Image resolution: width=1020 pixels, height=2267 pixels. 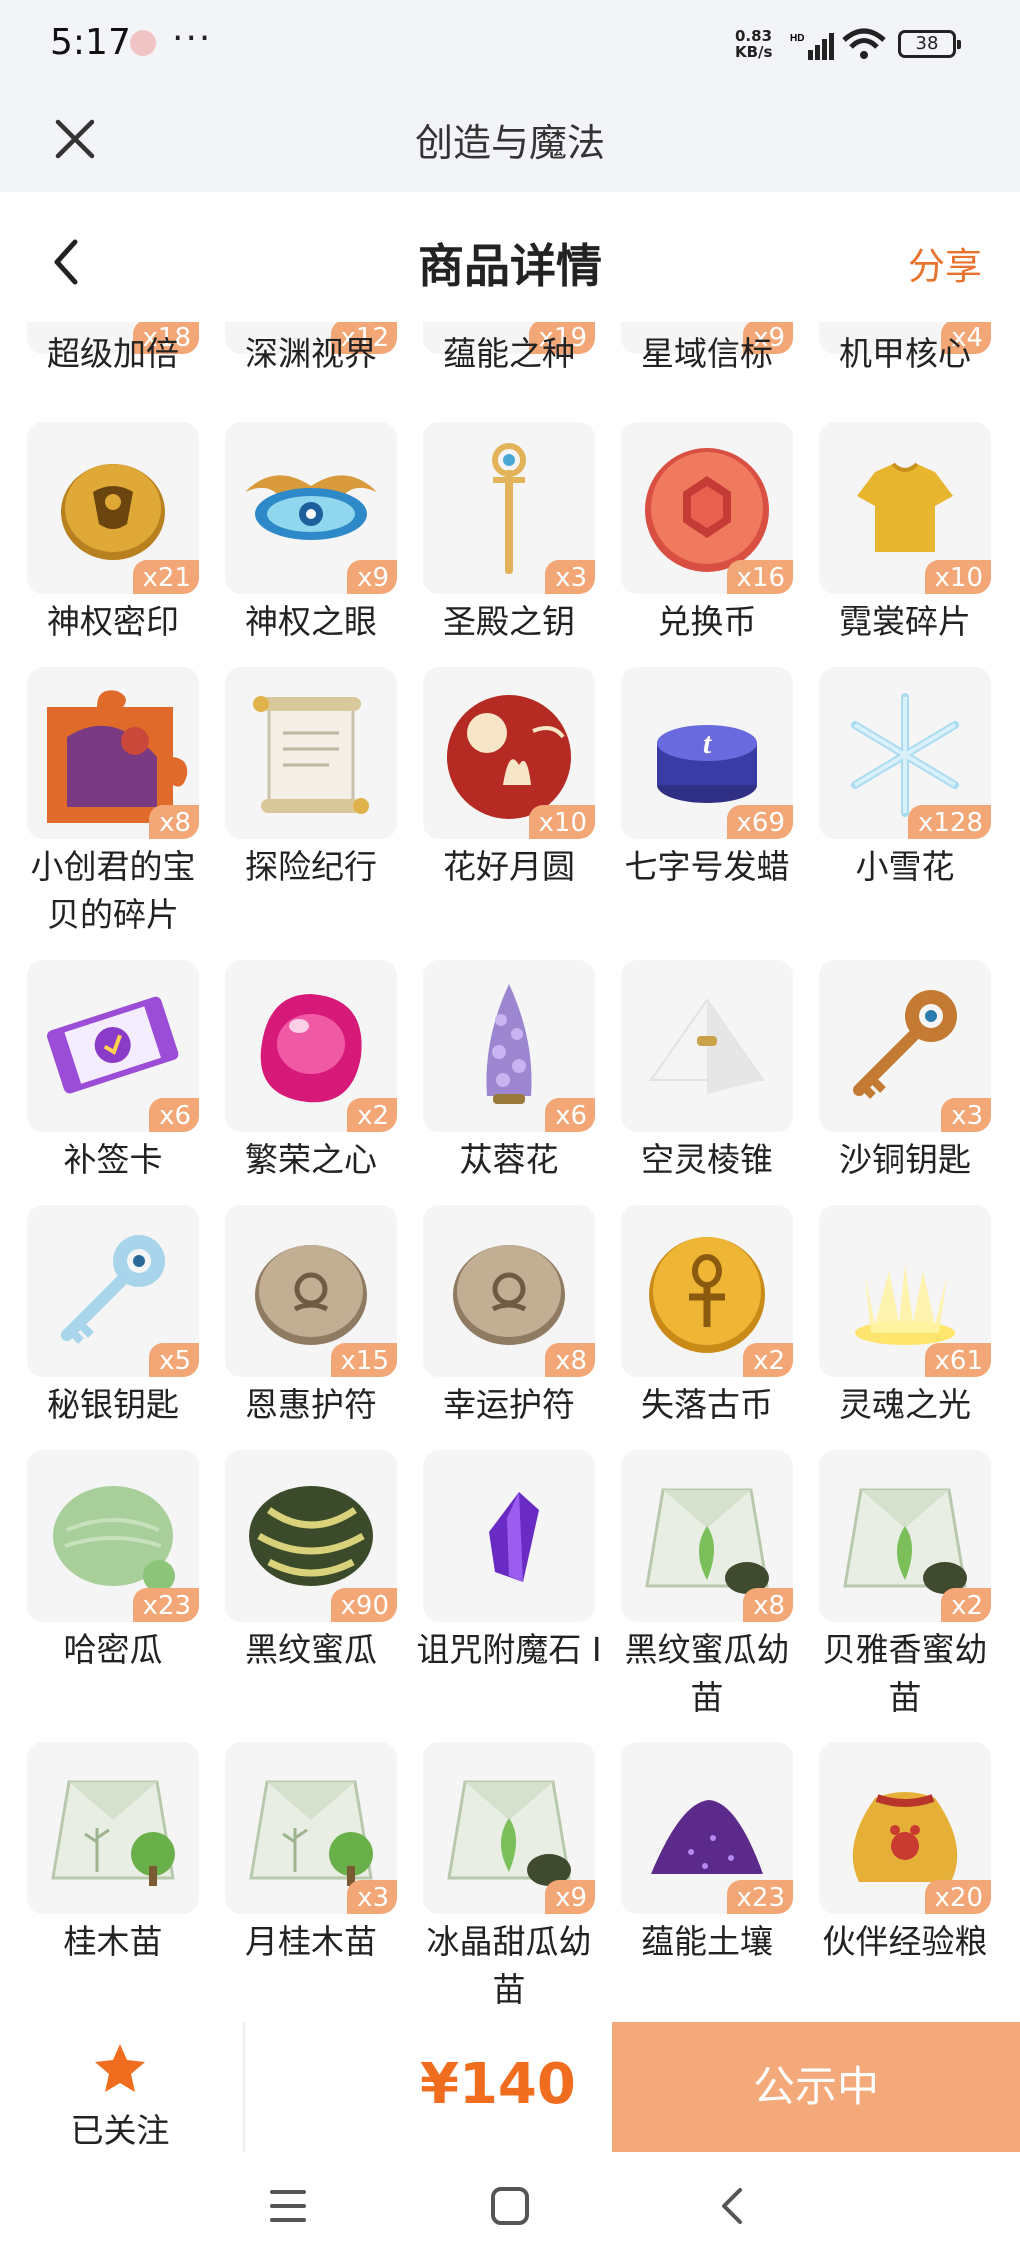 I want to click on item-name: 七字号发蜡, so click(x=707, y=866).